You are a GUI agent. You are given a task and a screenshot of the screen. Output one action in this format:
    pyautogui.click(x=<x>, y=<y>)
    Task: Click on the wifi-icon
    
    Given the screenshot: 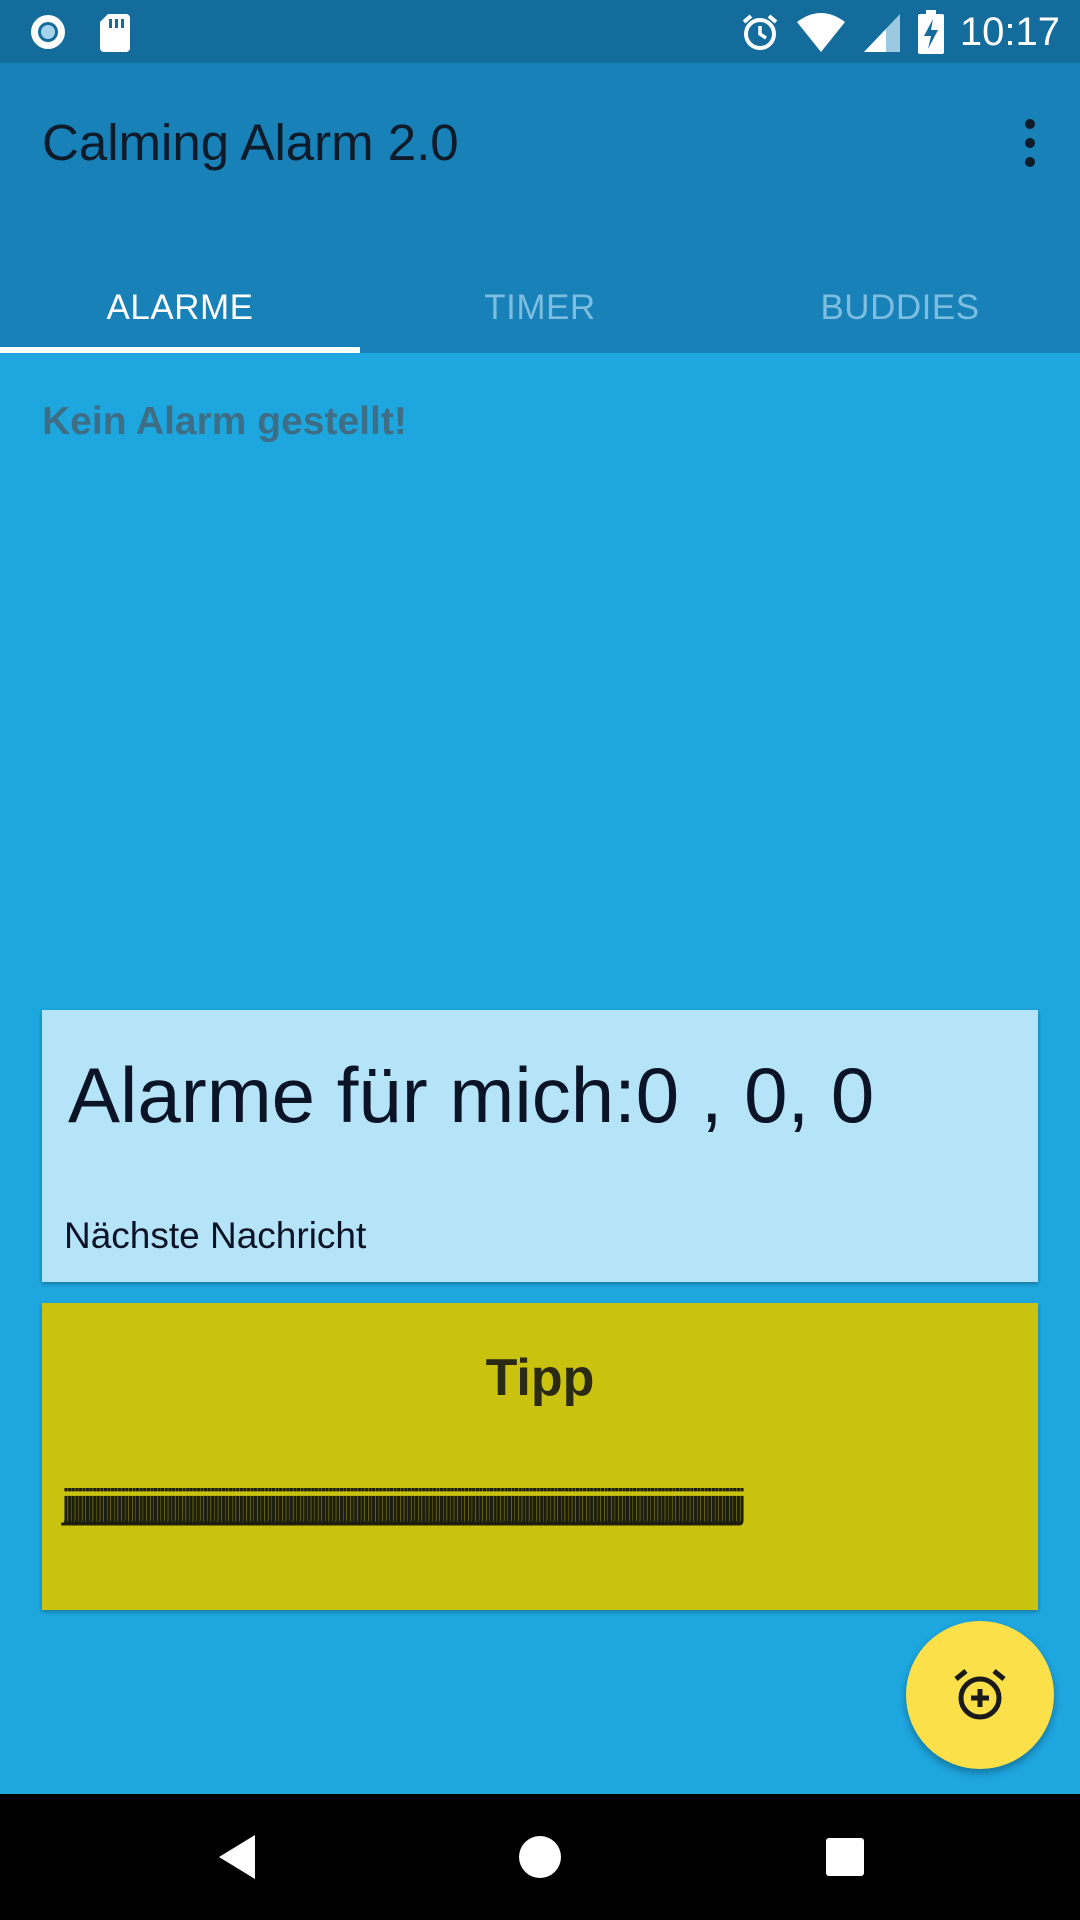 What is the action you would take?
    pyautogui.click(x=821, y=32)
    